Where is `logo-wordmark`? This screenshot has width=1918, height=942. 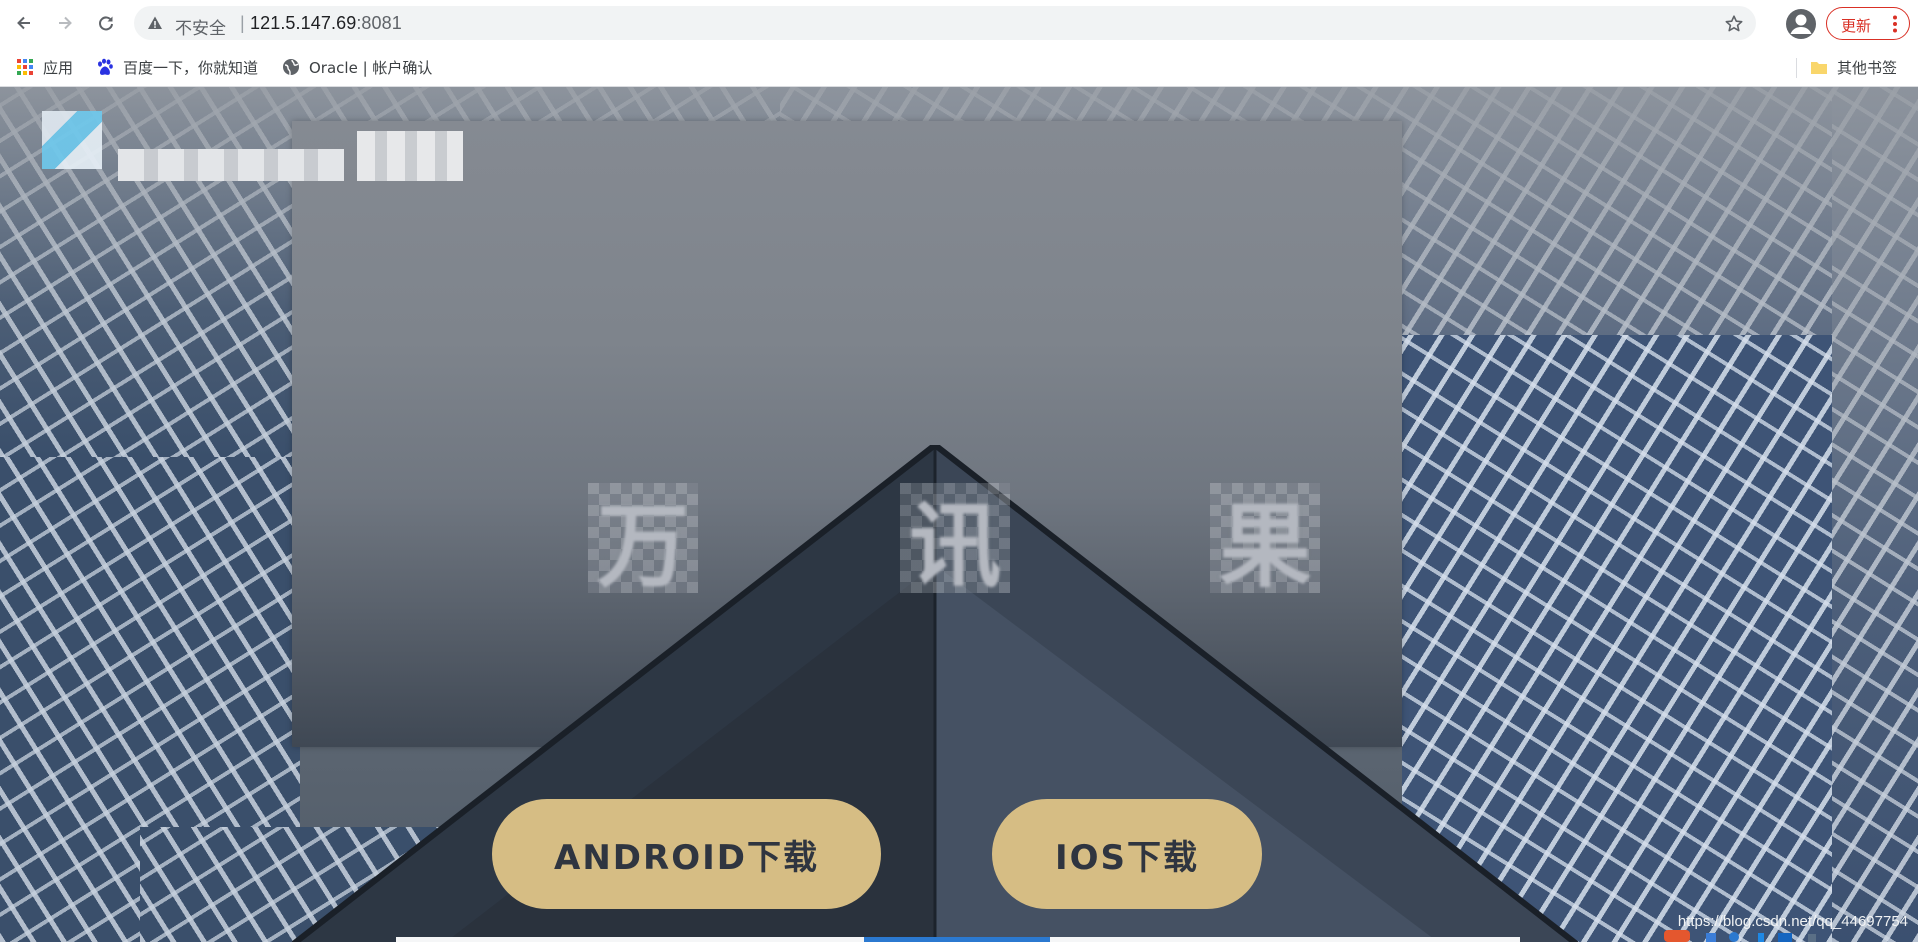 logo-wordmark is located at coordinates (231, 165).